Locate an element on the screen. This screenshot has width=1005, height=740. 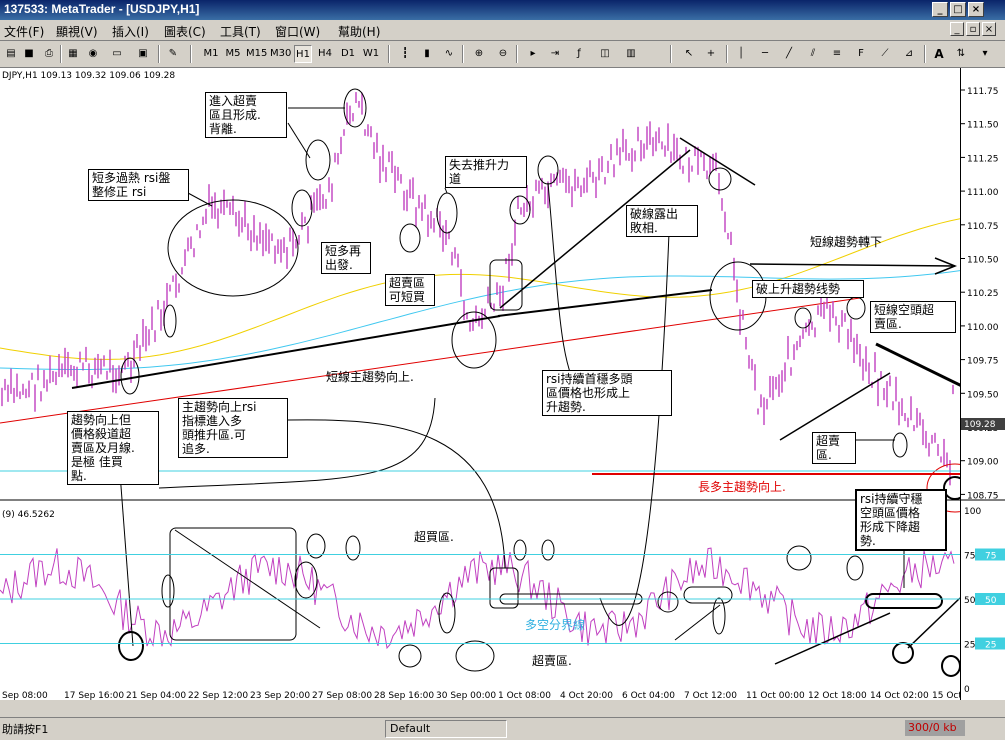
rsi-level-label: 50 is located at coordinates (991, 601).